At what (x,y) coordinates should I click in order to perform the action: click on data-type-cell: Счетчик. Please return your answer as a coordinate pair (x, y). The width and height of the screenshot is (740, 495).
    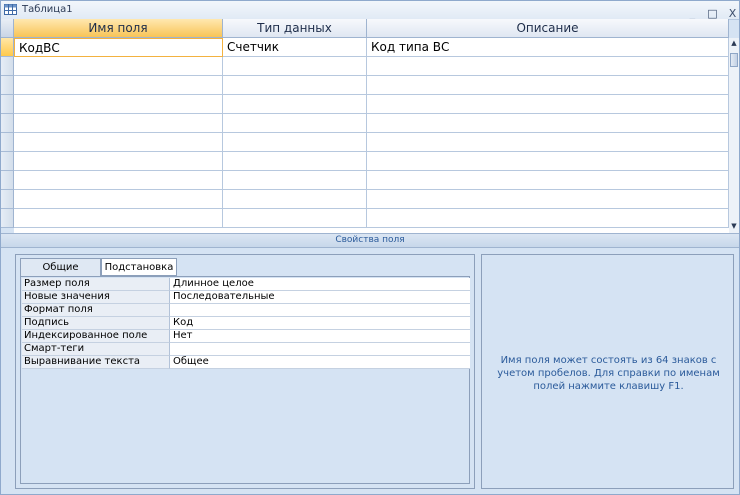
    Looking at the image, I should click on (295, 47).